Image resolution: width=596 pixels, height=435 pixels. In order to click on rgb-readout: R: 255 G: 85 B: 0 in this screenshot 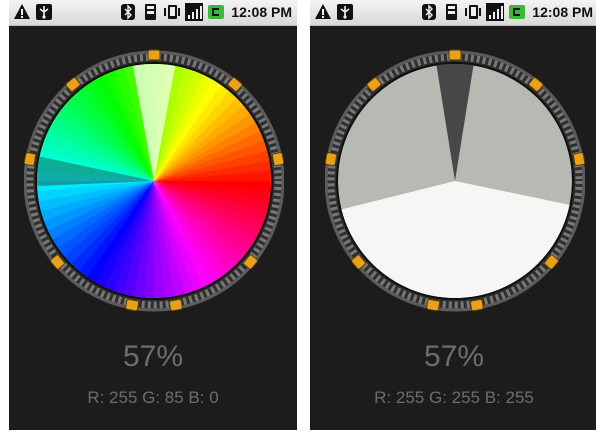, I will do `click(153, 397)`.